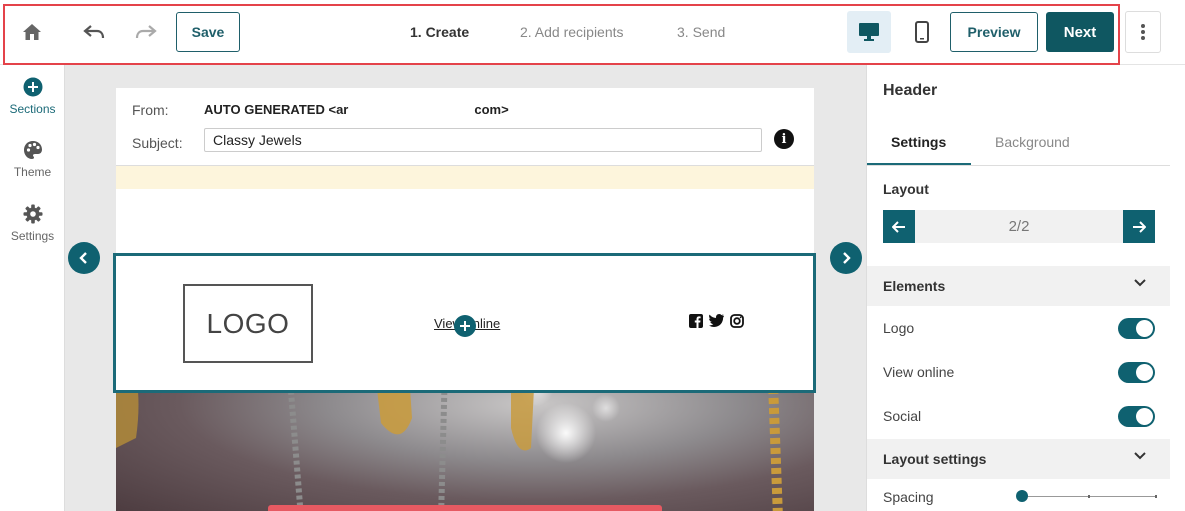 The height and width of the screenshot is (511, 1185). I want to click on spacing-label: Spacing, so click(908, 497).